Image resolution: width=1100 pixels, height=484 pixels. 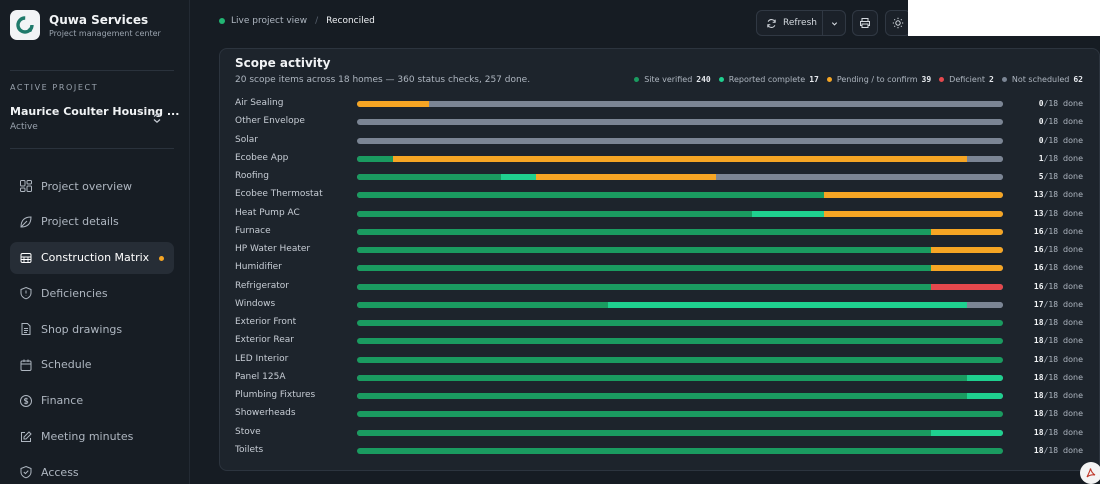 What do you see at coordinates (834, 23) in the screenshot?
I see `refresh-options-button` at bounding box center [834, 23].